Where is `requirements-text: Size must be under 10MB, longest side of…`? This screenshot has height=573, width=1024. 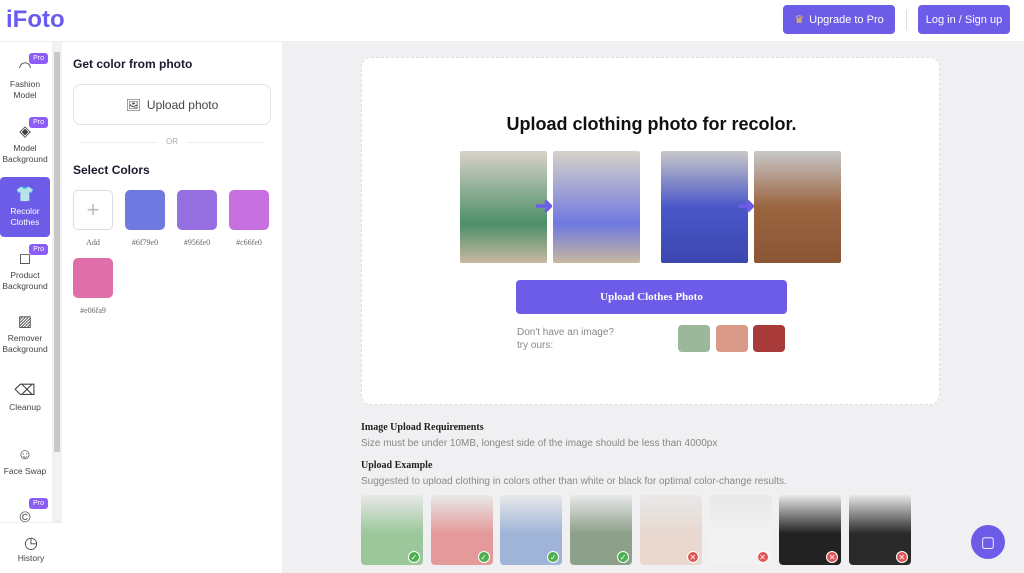 requirements-text: Size must be under 10MB, longest side of… is located at coordinates (539, 443).